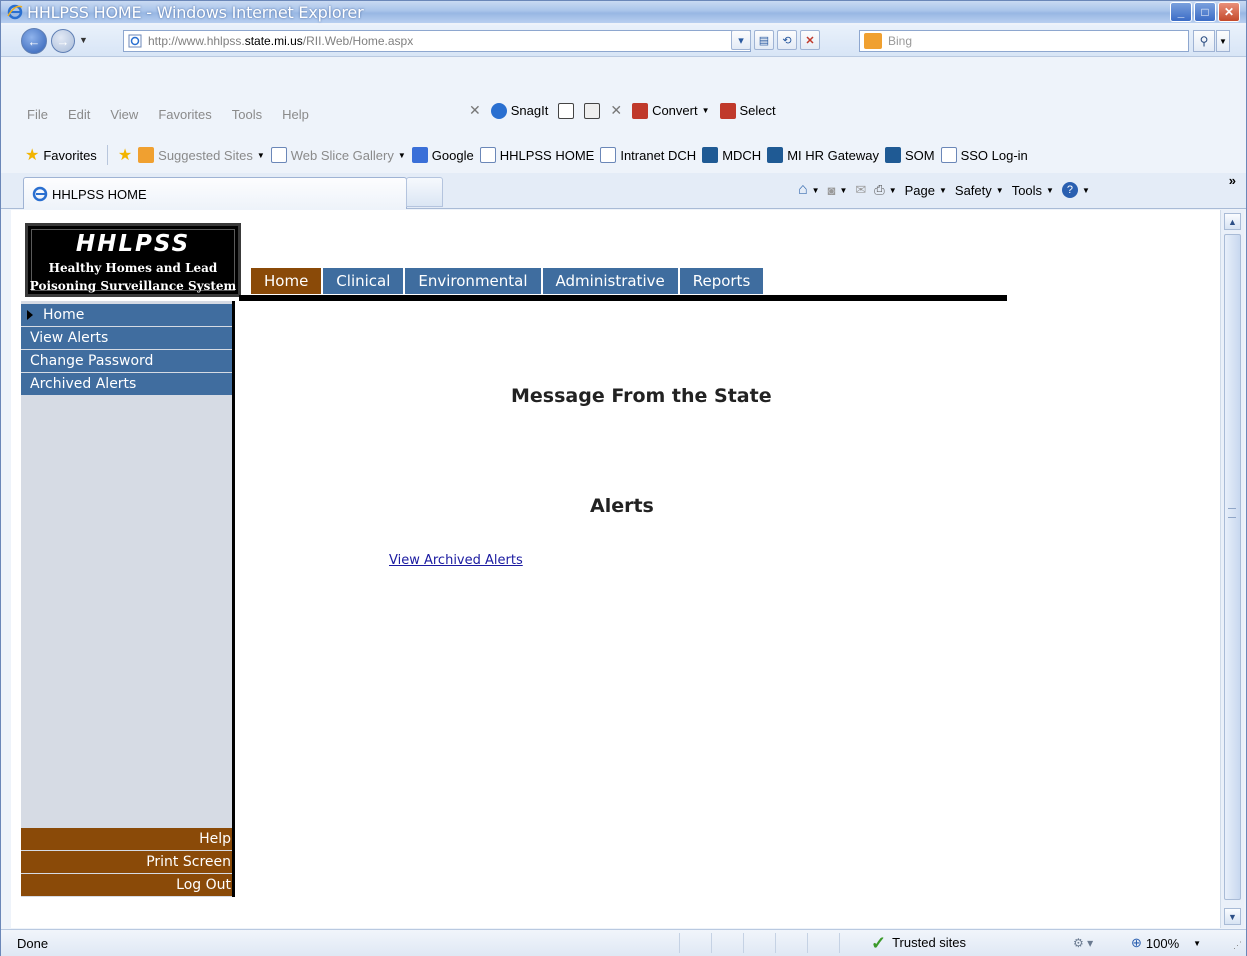 Image resolution: width=1247 pixels, height=956 pixels. Describe the element at coordinates (900, 41) in the screenshot. I see `search-placeholder: Bing` at that location.